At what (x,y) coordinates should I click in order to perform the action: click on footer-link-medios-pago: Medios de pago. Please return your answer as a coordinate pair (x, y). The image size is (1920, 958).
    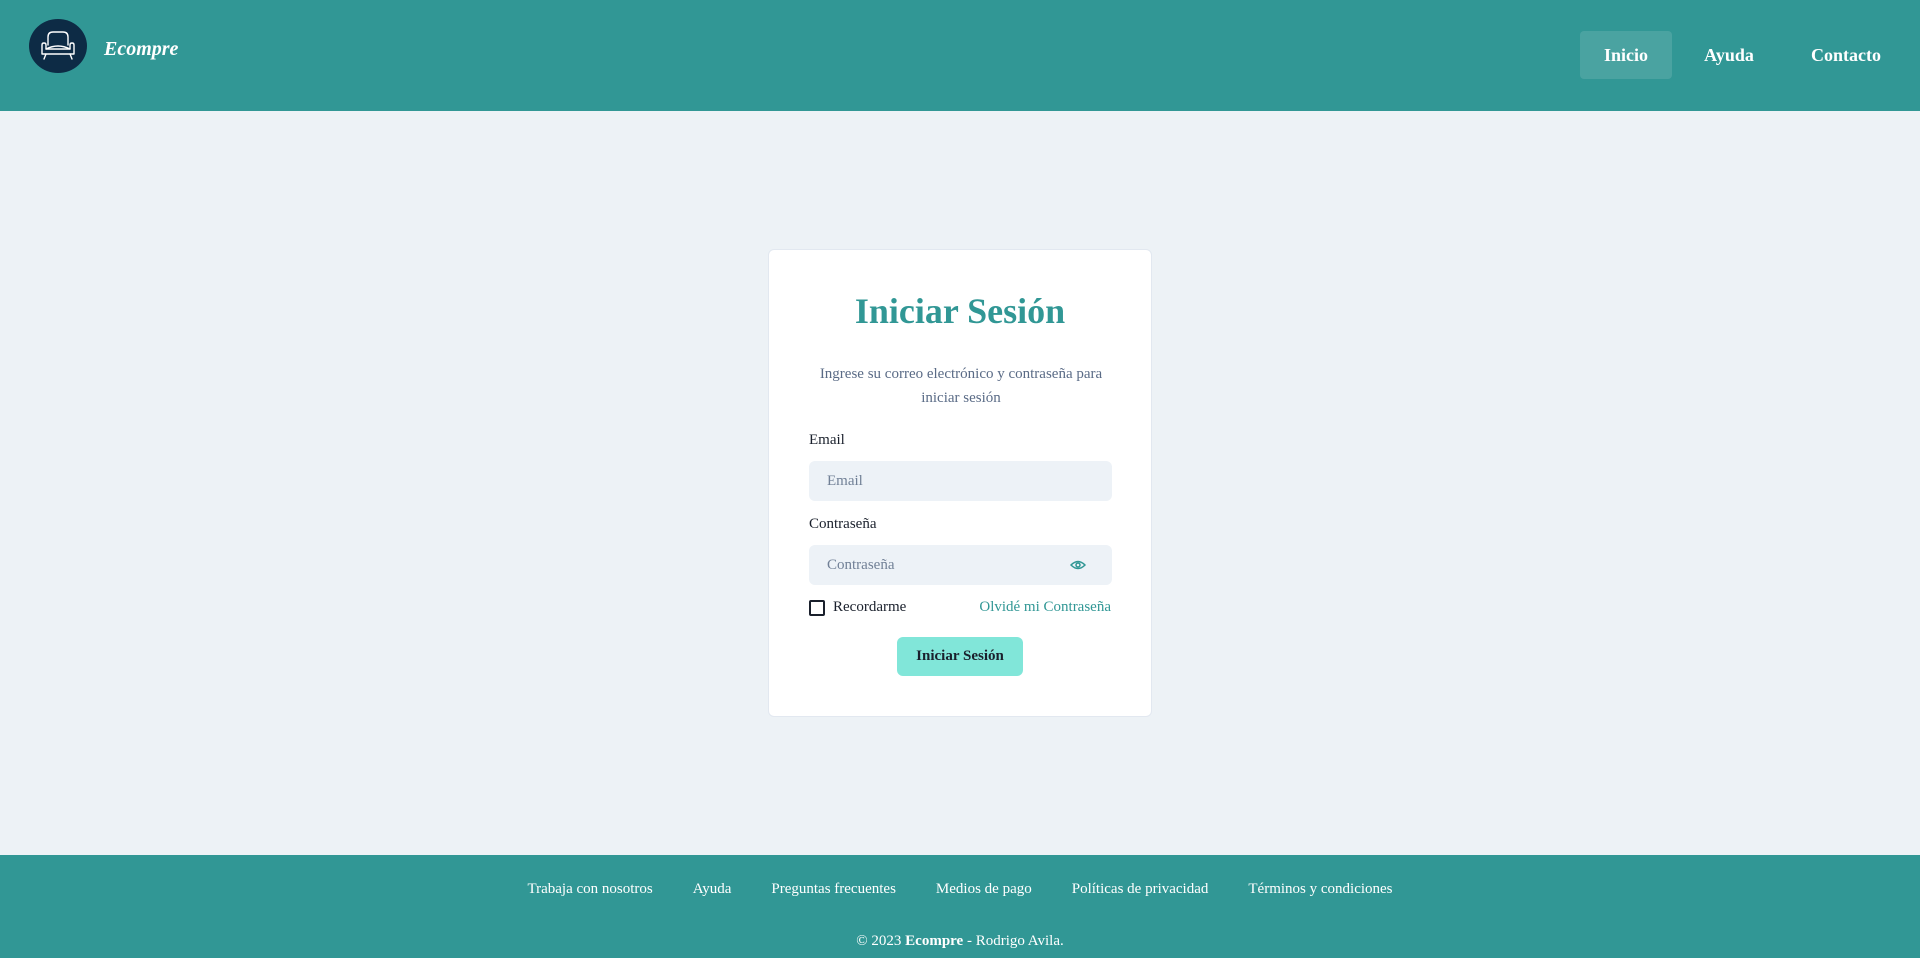
    Looking at the image, I should click on (984, 889).